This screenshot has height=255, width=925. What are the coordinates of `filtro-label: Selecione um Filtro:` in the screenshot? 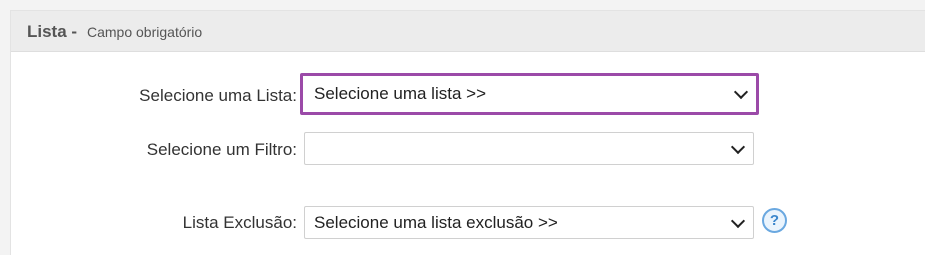 It's located at (221, 149).